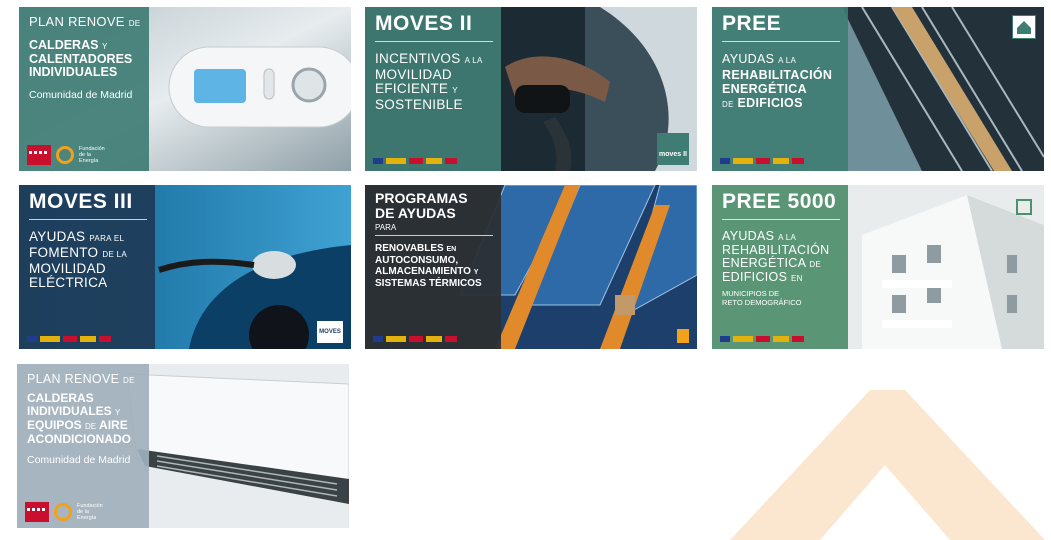 Image resolution: width=1051 pixels, height=540 pixels. What do you see at coordinates (1024, 207) in the screenshot?
I see `expand-icon` at bounding box center [1024, 207].